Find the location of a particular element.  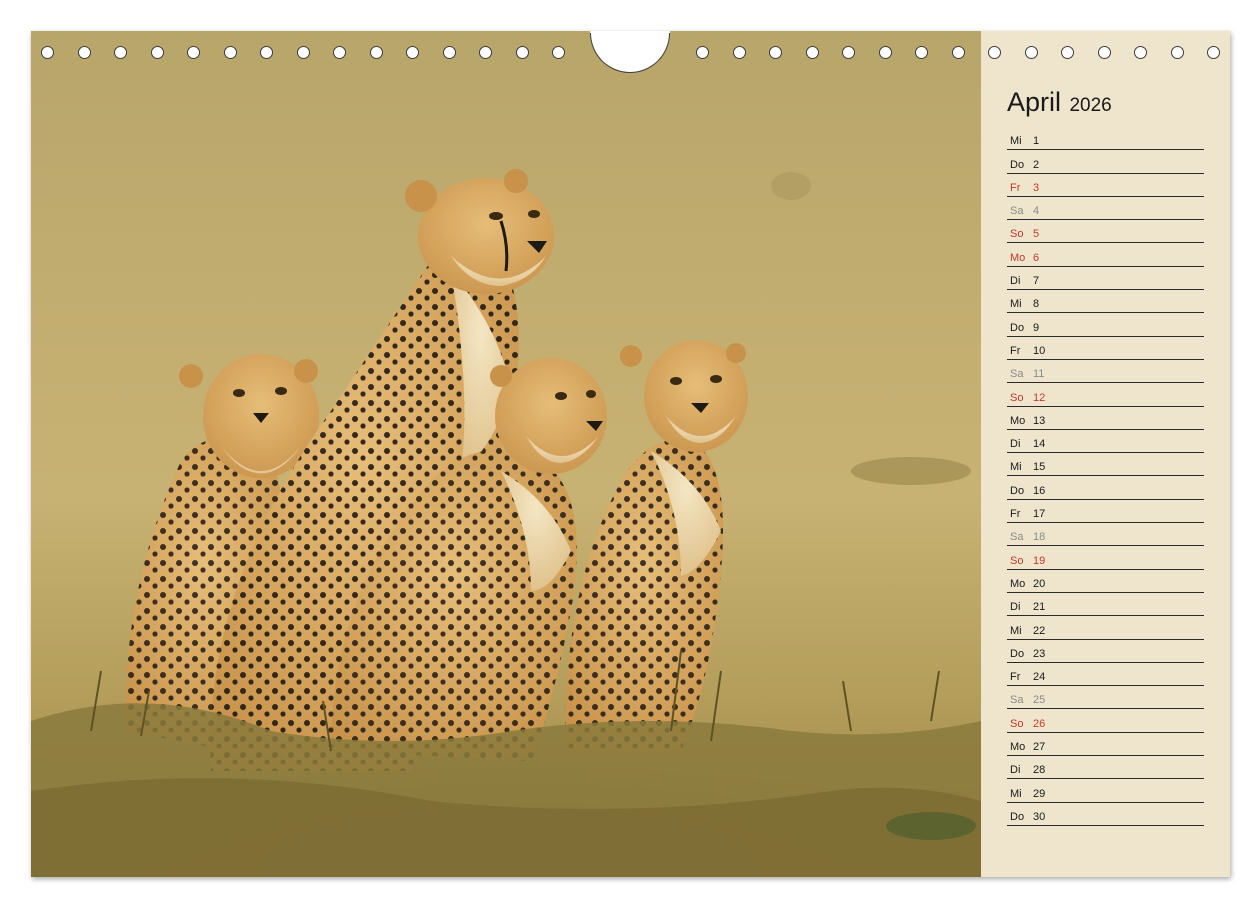

day-row: Do 23 is located at coordinates (1105, 652).